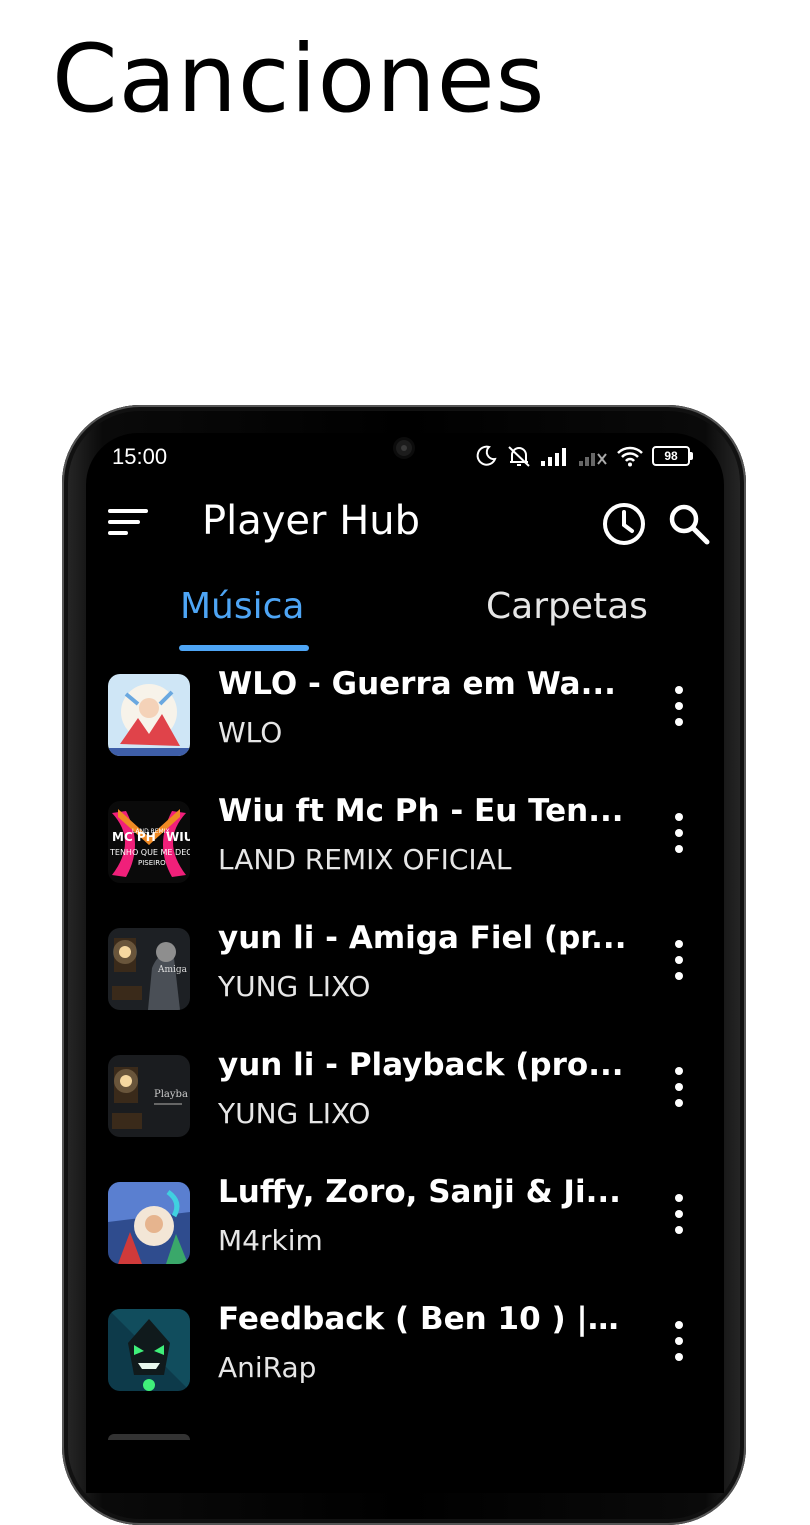 The image size is (810, 1525). I want to click on search-icon, so click(689, 524).